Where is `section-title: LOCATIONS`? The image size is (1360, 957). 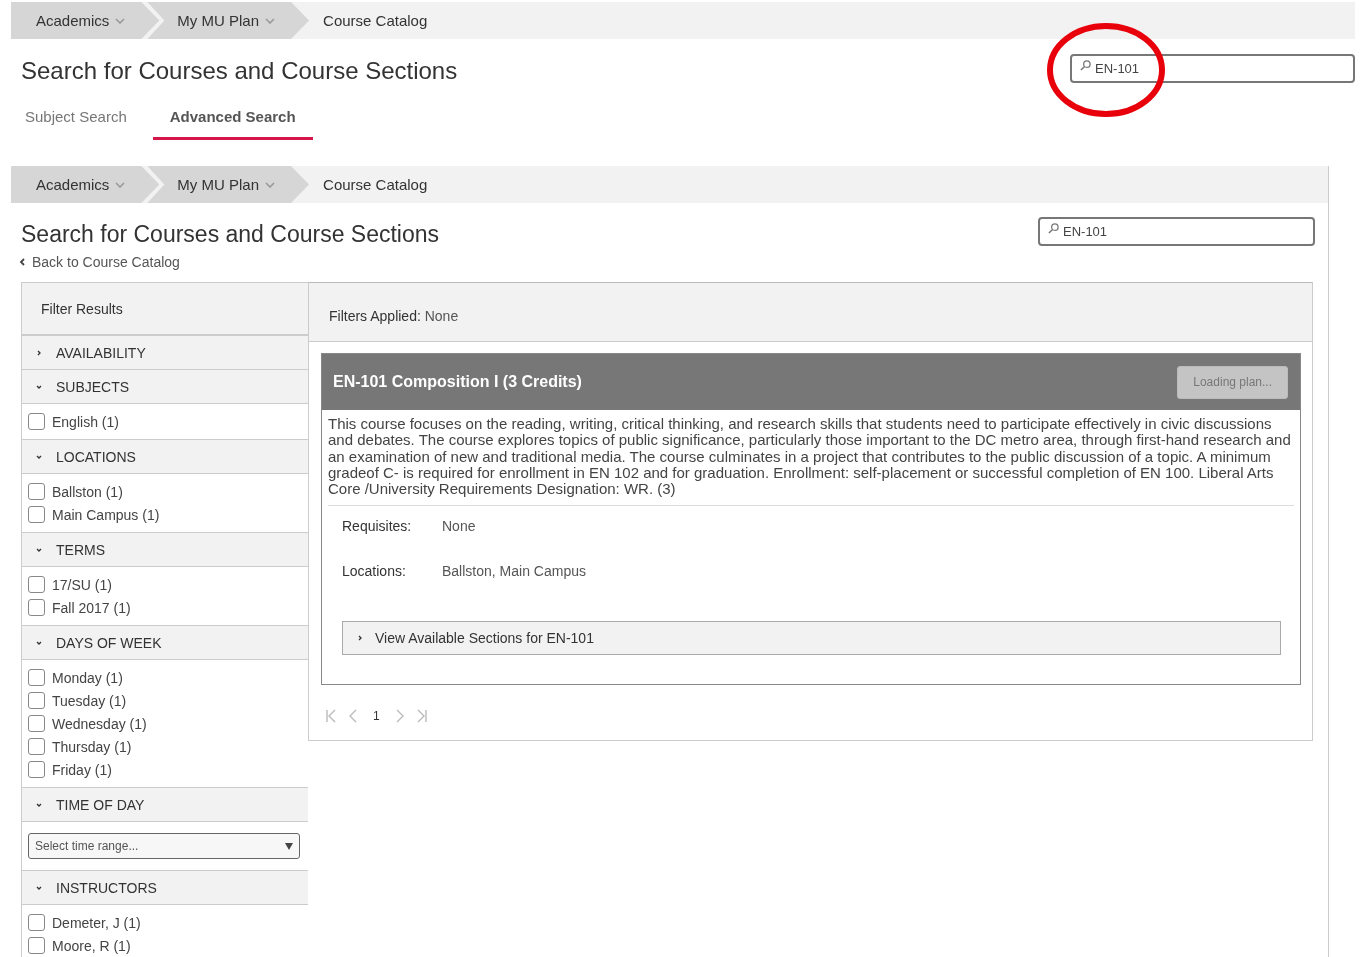 section-title: LOCATIONS is located at coordinates (96, 456).